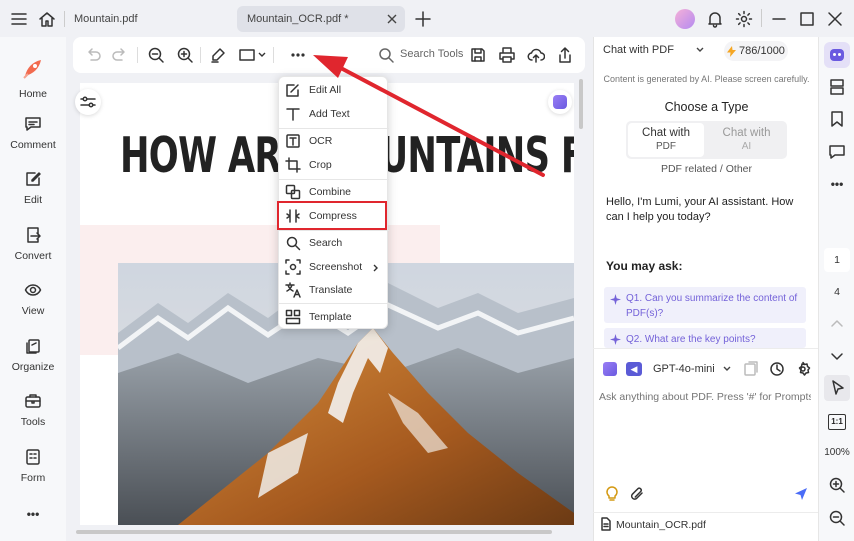 The image size is (854, 541). Describe the element at coordinates (836, 289) in the screenshot. I see `right-icon-bar: ••• 1 4 1:1 100%` at that location.